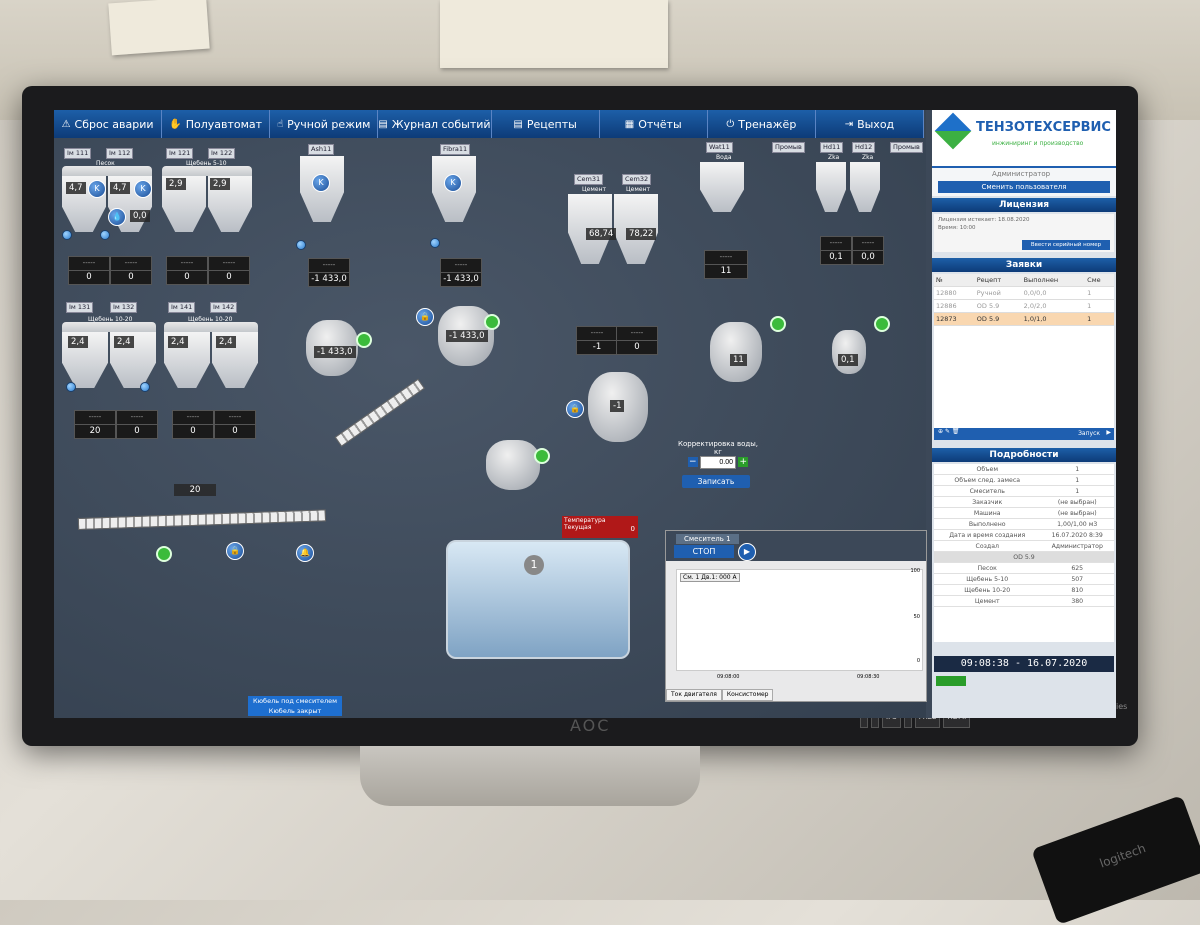  What do you see at coordinates (224, 307) in the screenshot?
I see `bin-tag: Iм 142` at bounding box center [224, 307].